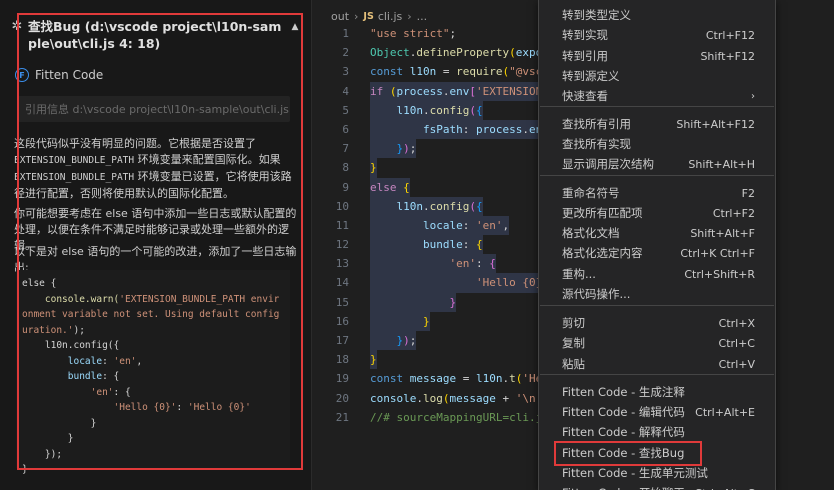 The image size is (834, 490). I want to click on menu-item-2: 转到实现 Ctrl+F12, so click(657, 35).